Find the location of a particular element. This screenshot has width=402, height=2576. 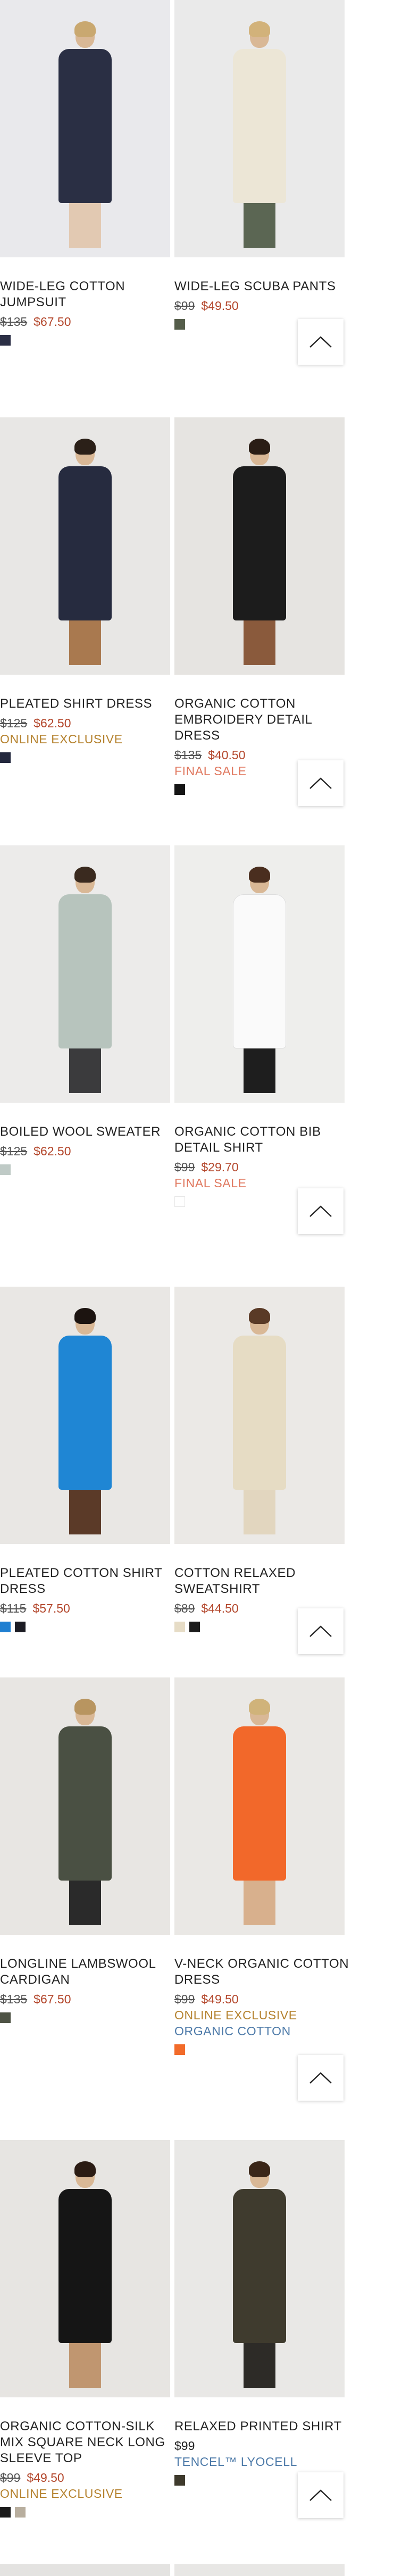

product-tag-exclusive: ONLINE EXCLUSIVE is located at coordinates (62, 739).